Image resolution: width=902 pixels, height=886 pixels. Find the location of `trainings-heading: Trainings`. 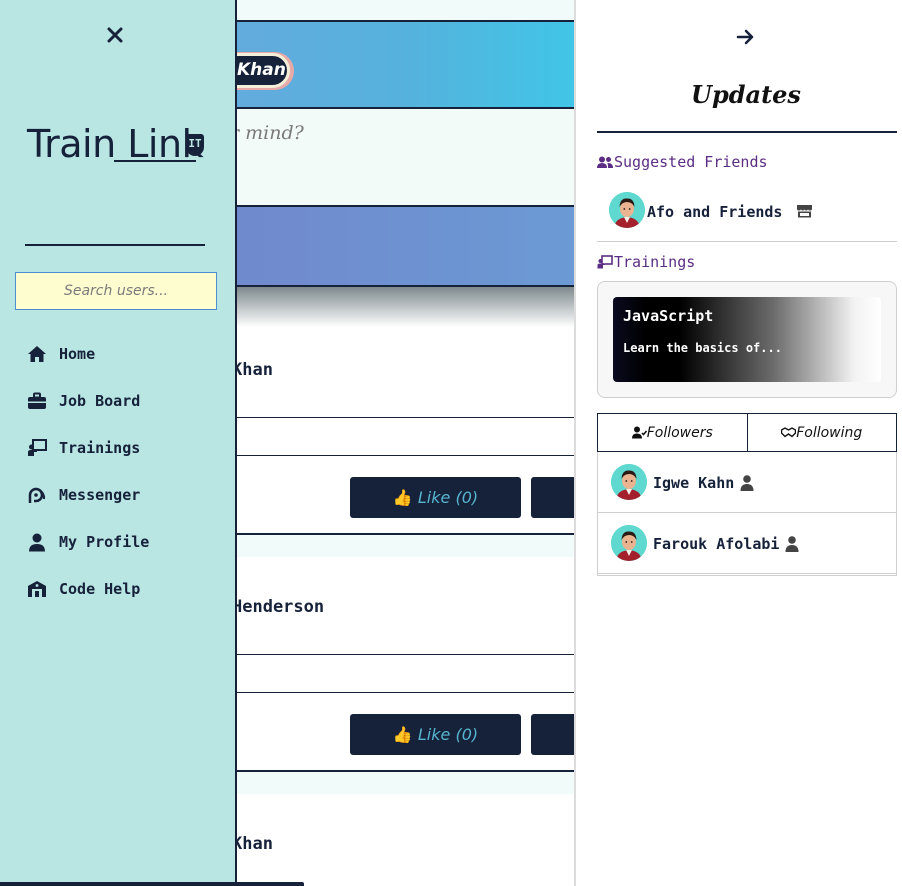

trainings-heading: Trainings is located at coordinates (646, 262).